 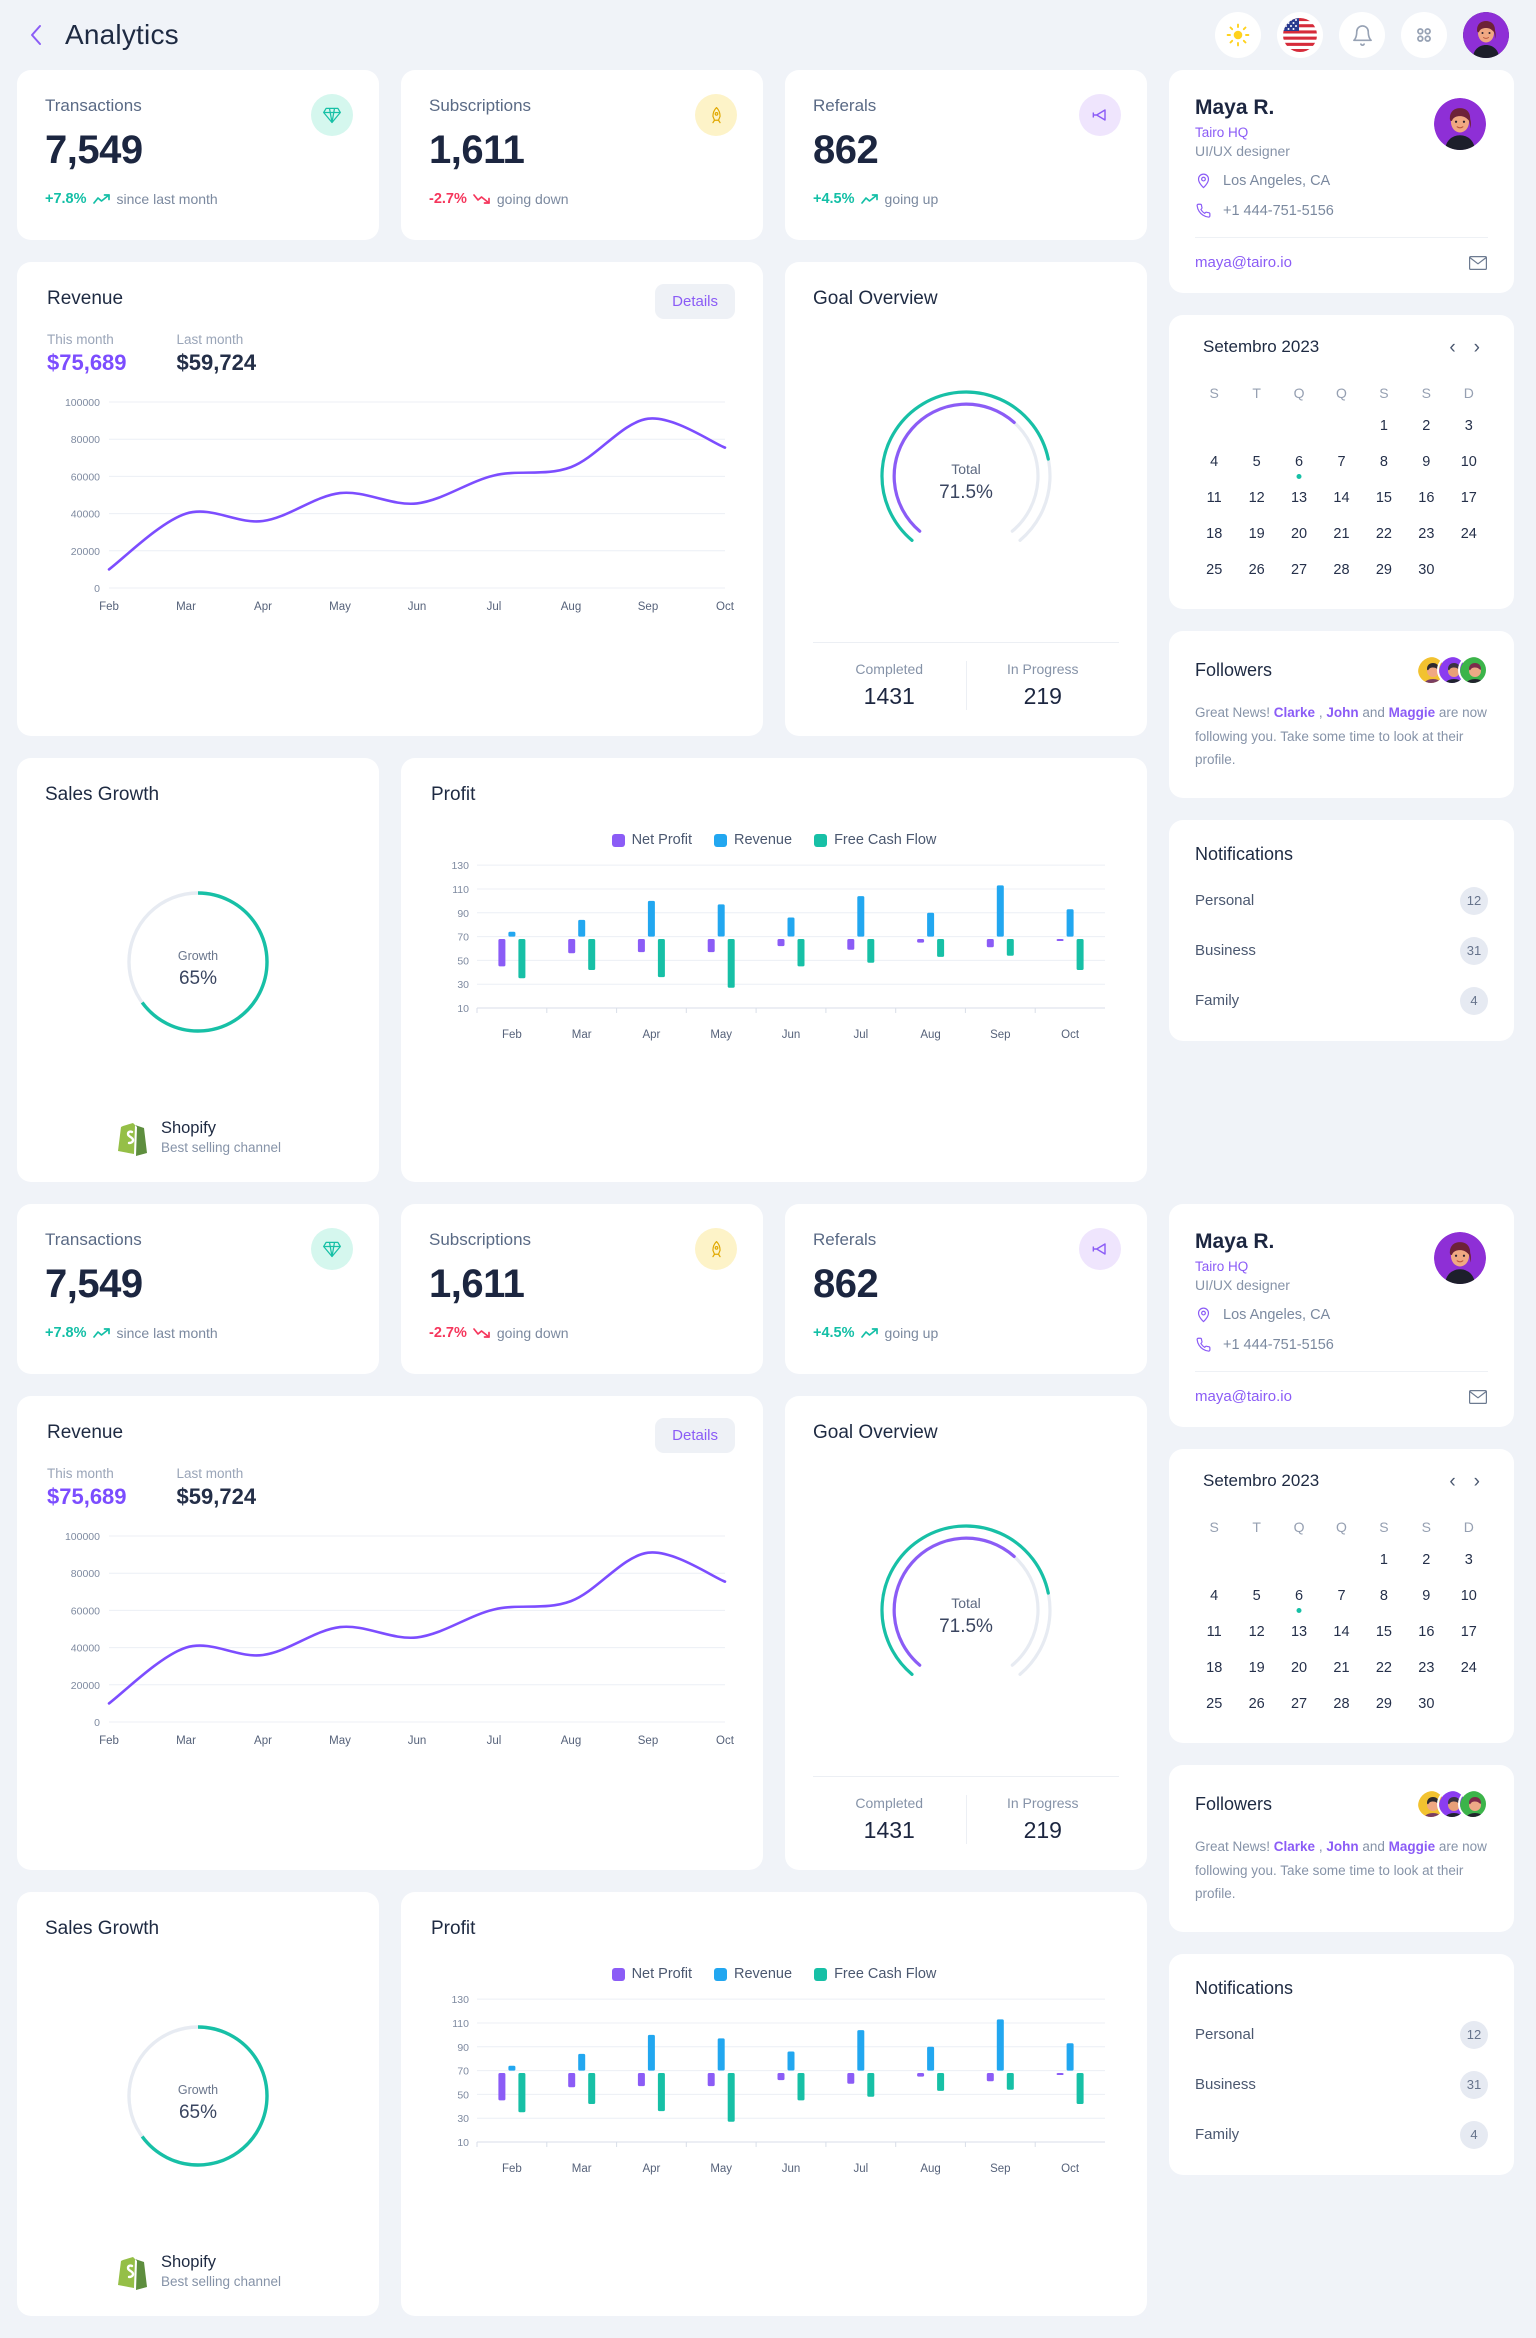 What do you see at coordinates (1424, 35) in the screenshot?
I see `apps-grid-icon` at bounding box center [1424, 35].